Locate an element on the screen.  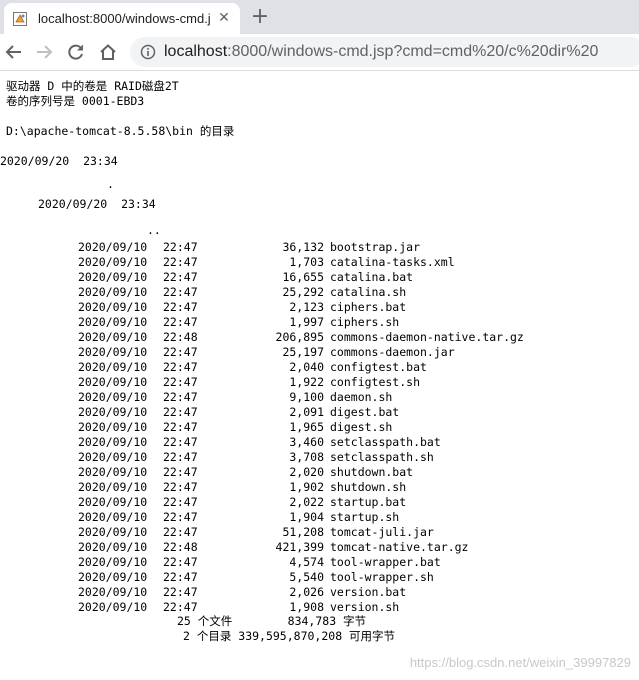
file-size: 51,208 is located at coordinates (303, 532).